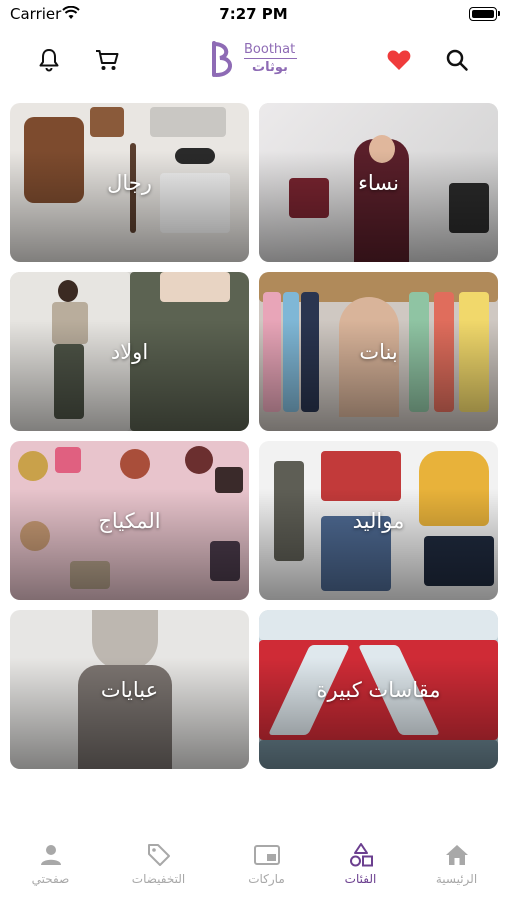 This screenshot has width=507, height=900. I want to click on category-card-makeup: المكياج, so click(129, 520).